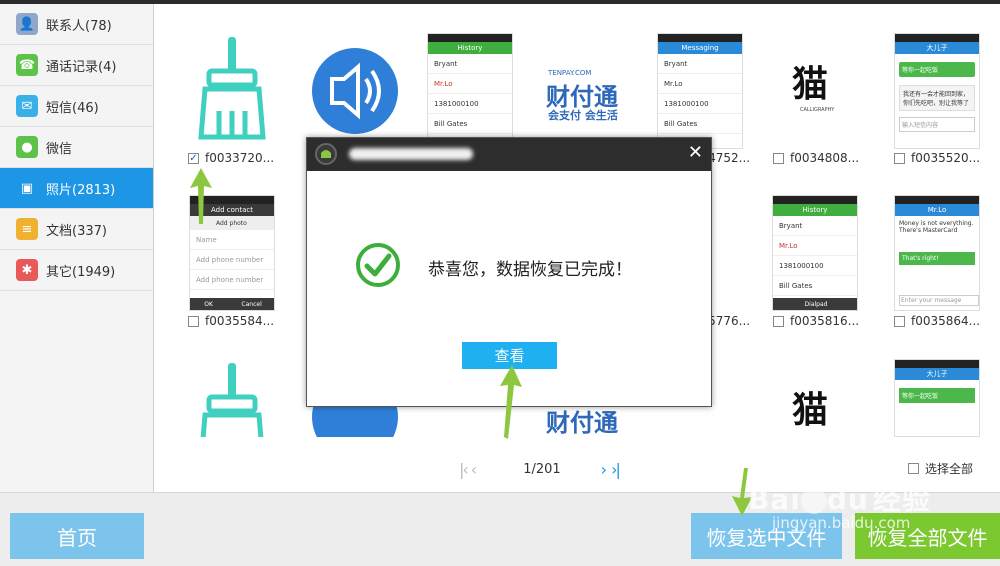 The height and width of the screenshot is (566, 1000). I want to click on dialog-close-button: ✕, so click(695, 152).